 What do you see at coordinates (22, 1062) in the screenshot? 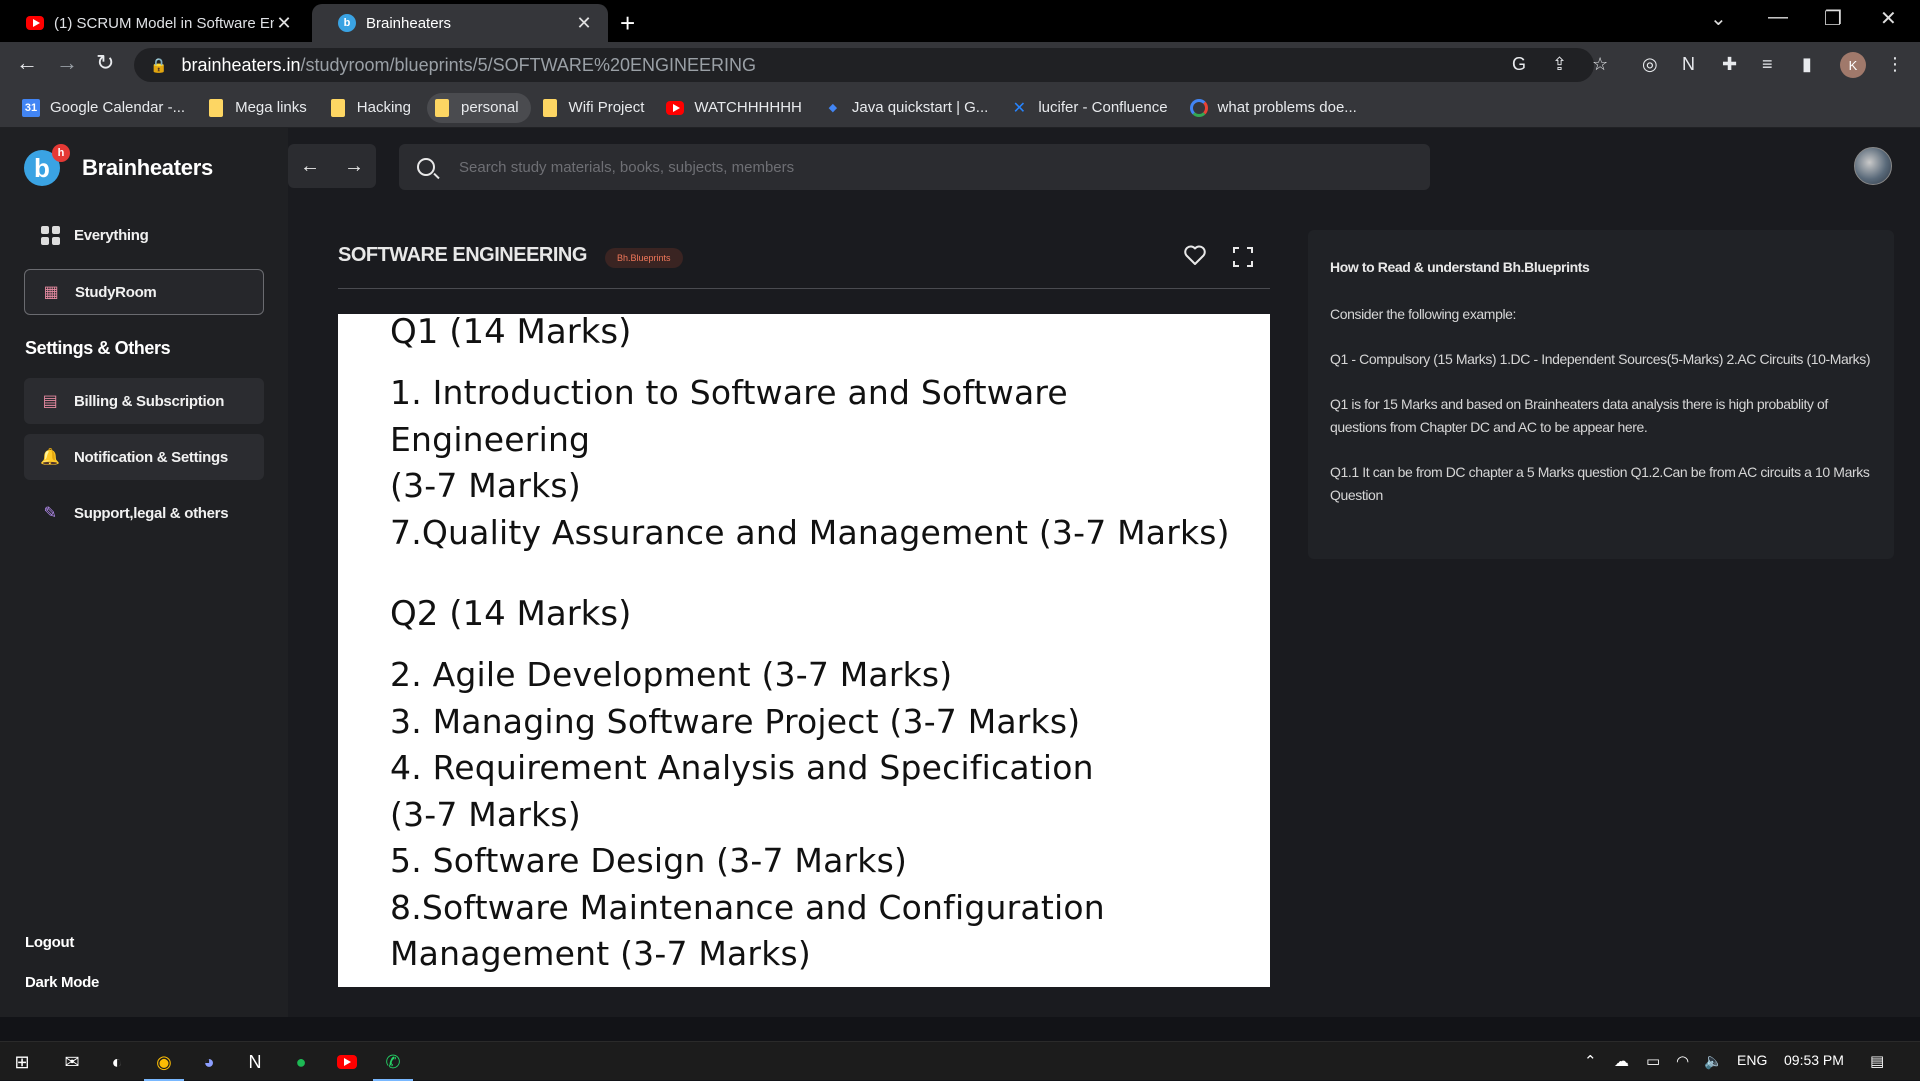
I see `windows-start-icon: ⊞` at bounding box center [22, 1062].